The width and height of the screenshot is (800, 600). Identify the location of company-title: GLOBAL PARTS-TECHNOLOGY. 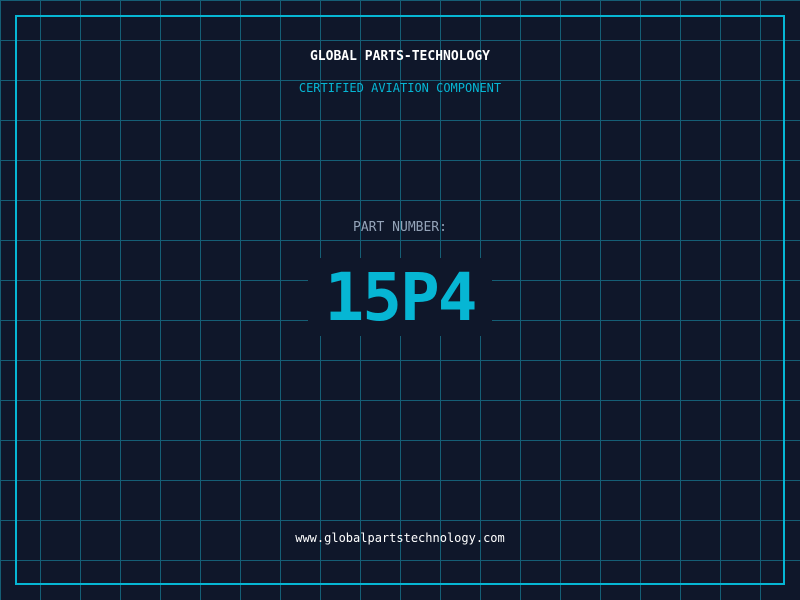
(399, 56).